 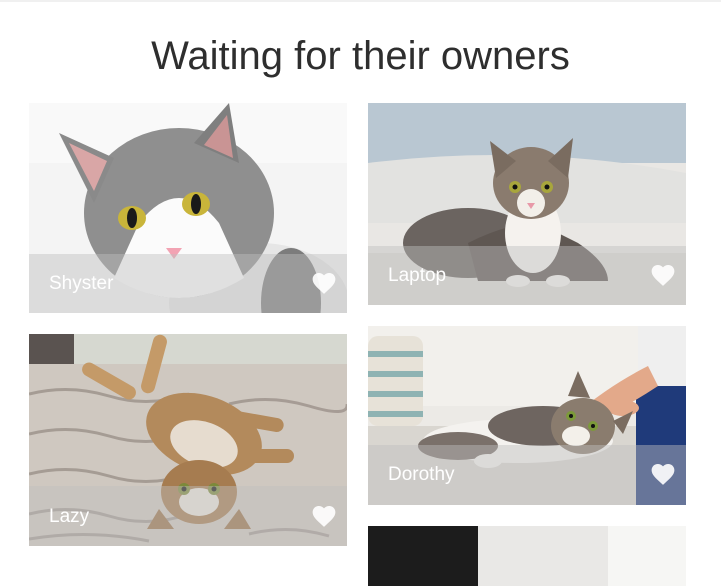 What do you see at coordinates (421, 474) in the screenshot?
I see `cat-name-label: Dorothy` at bounding box center [421, 474].